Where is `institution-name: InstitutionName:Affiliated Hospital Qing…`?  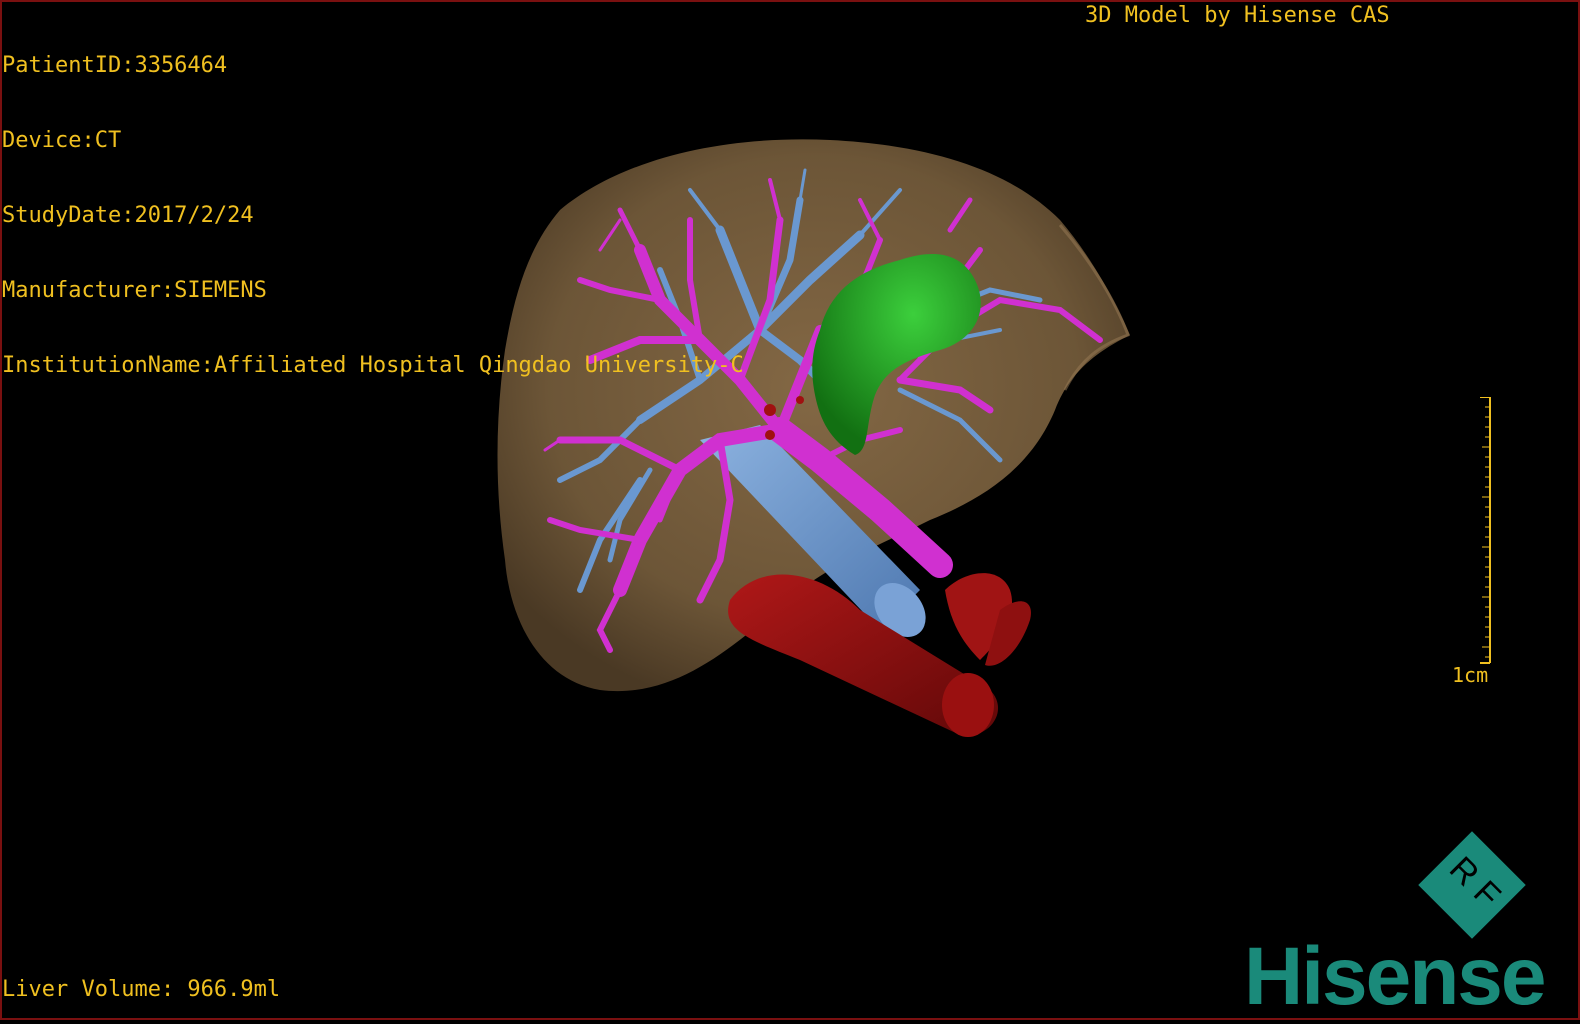 institution-name: InstitutionName:Affiliated Hospital Qing… is located at coordinates (373, 365).